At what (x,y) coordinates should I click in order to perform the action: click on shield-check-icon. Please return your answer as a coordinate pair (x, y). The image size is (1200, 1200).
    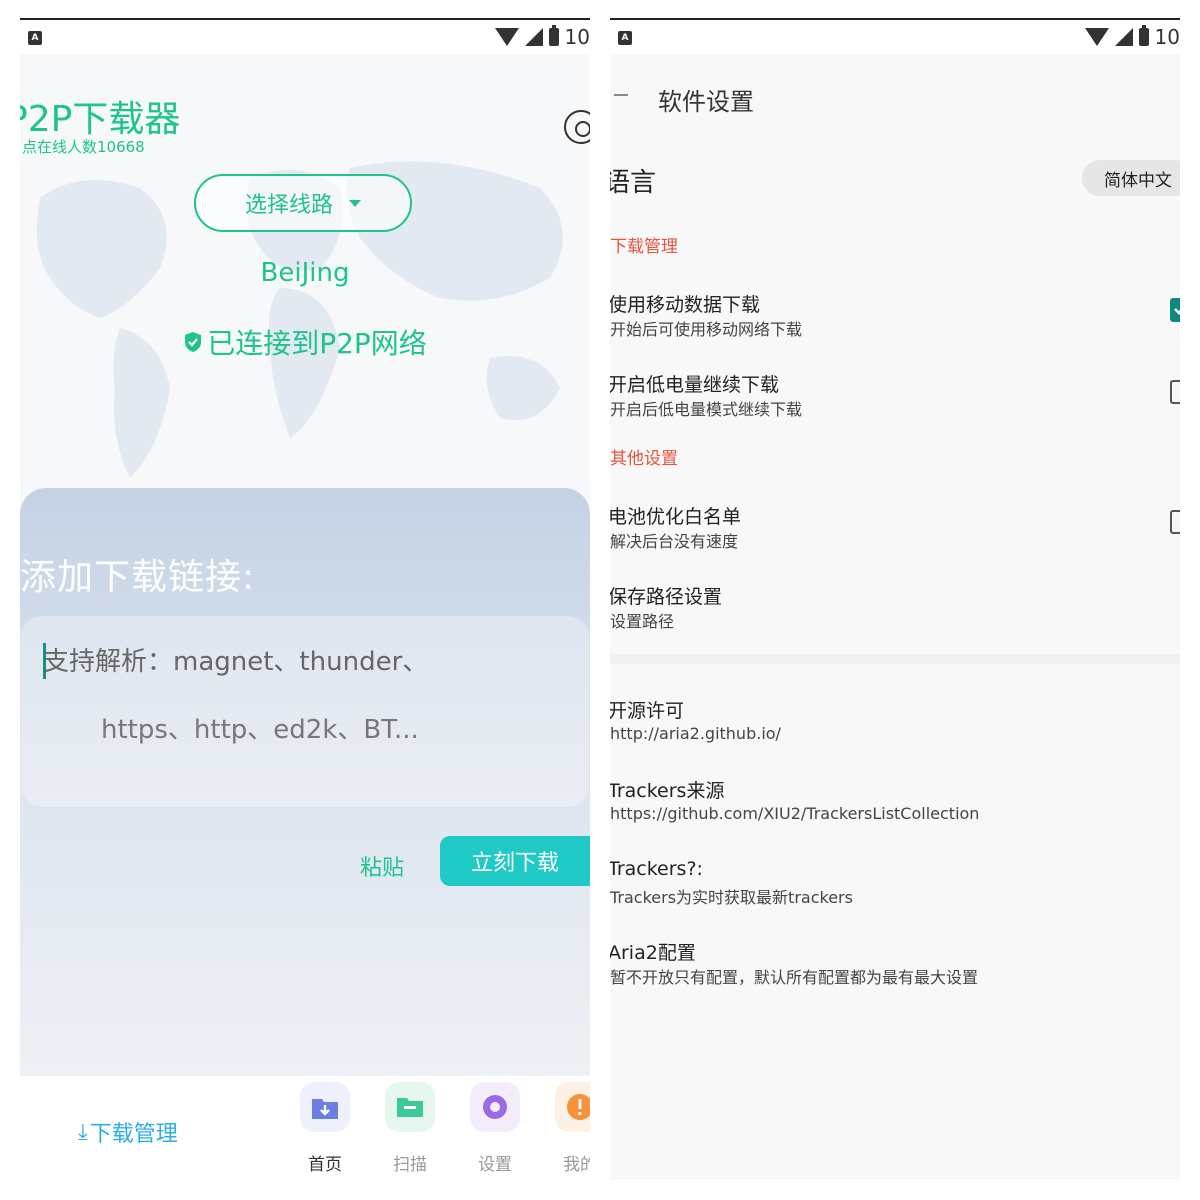
    Looking at the image, I should click on (193, 342).